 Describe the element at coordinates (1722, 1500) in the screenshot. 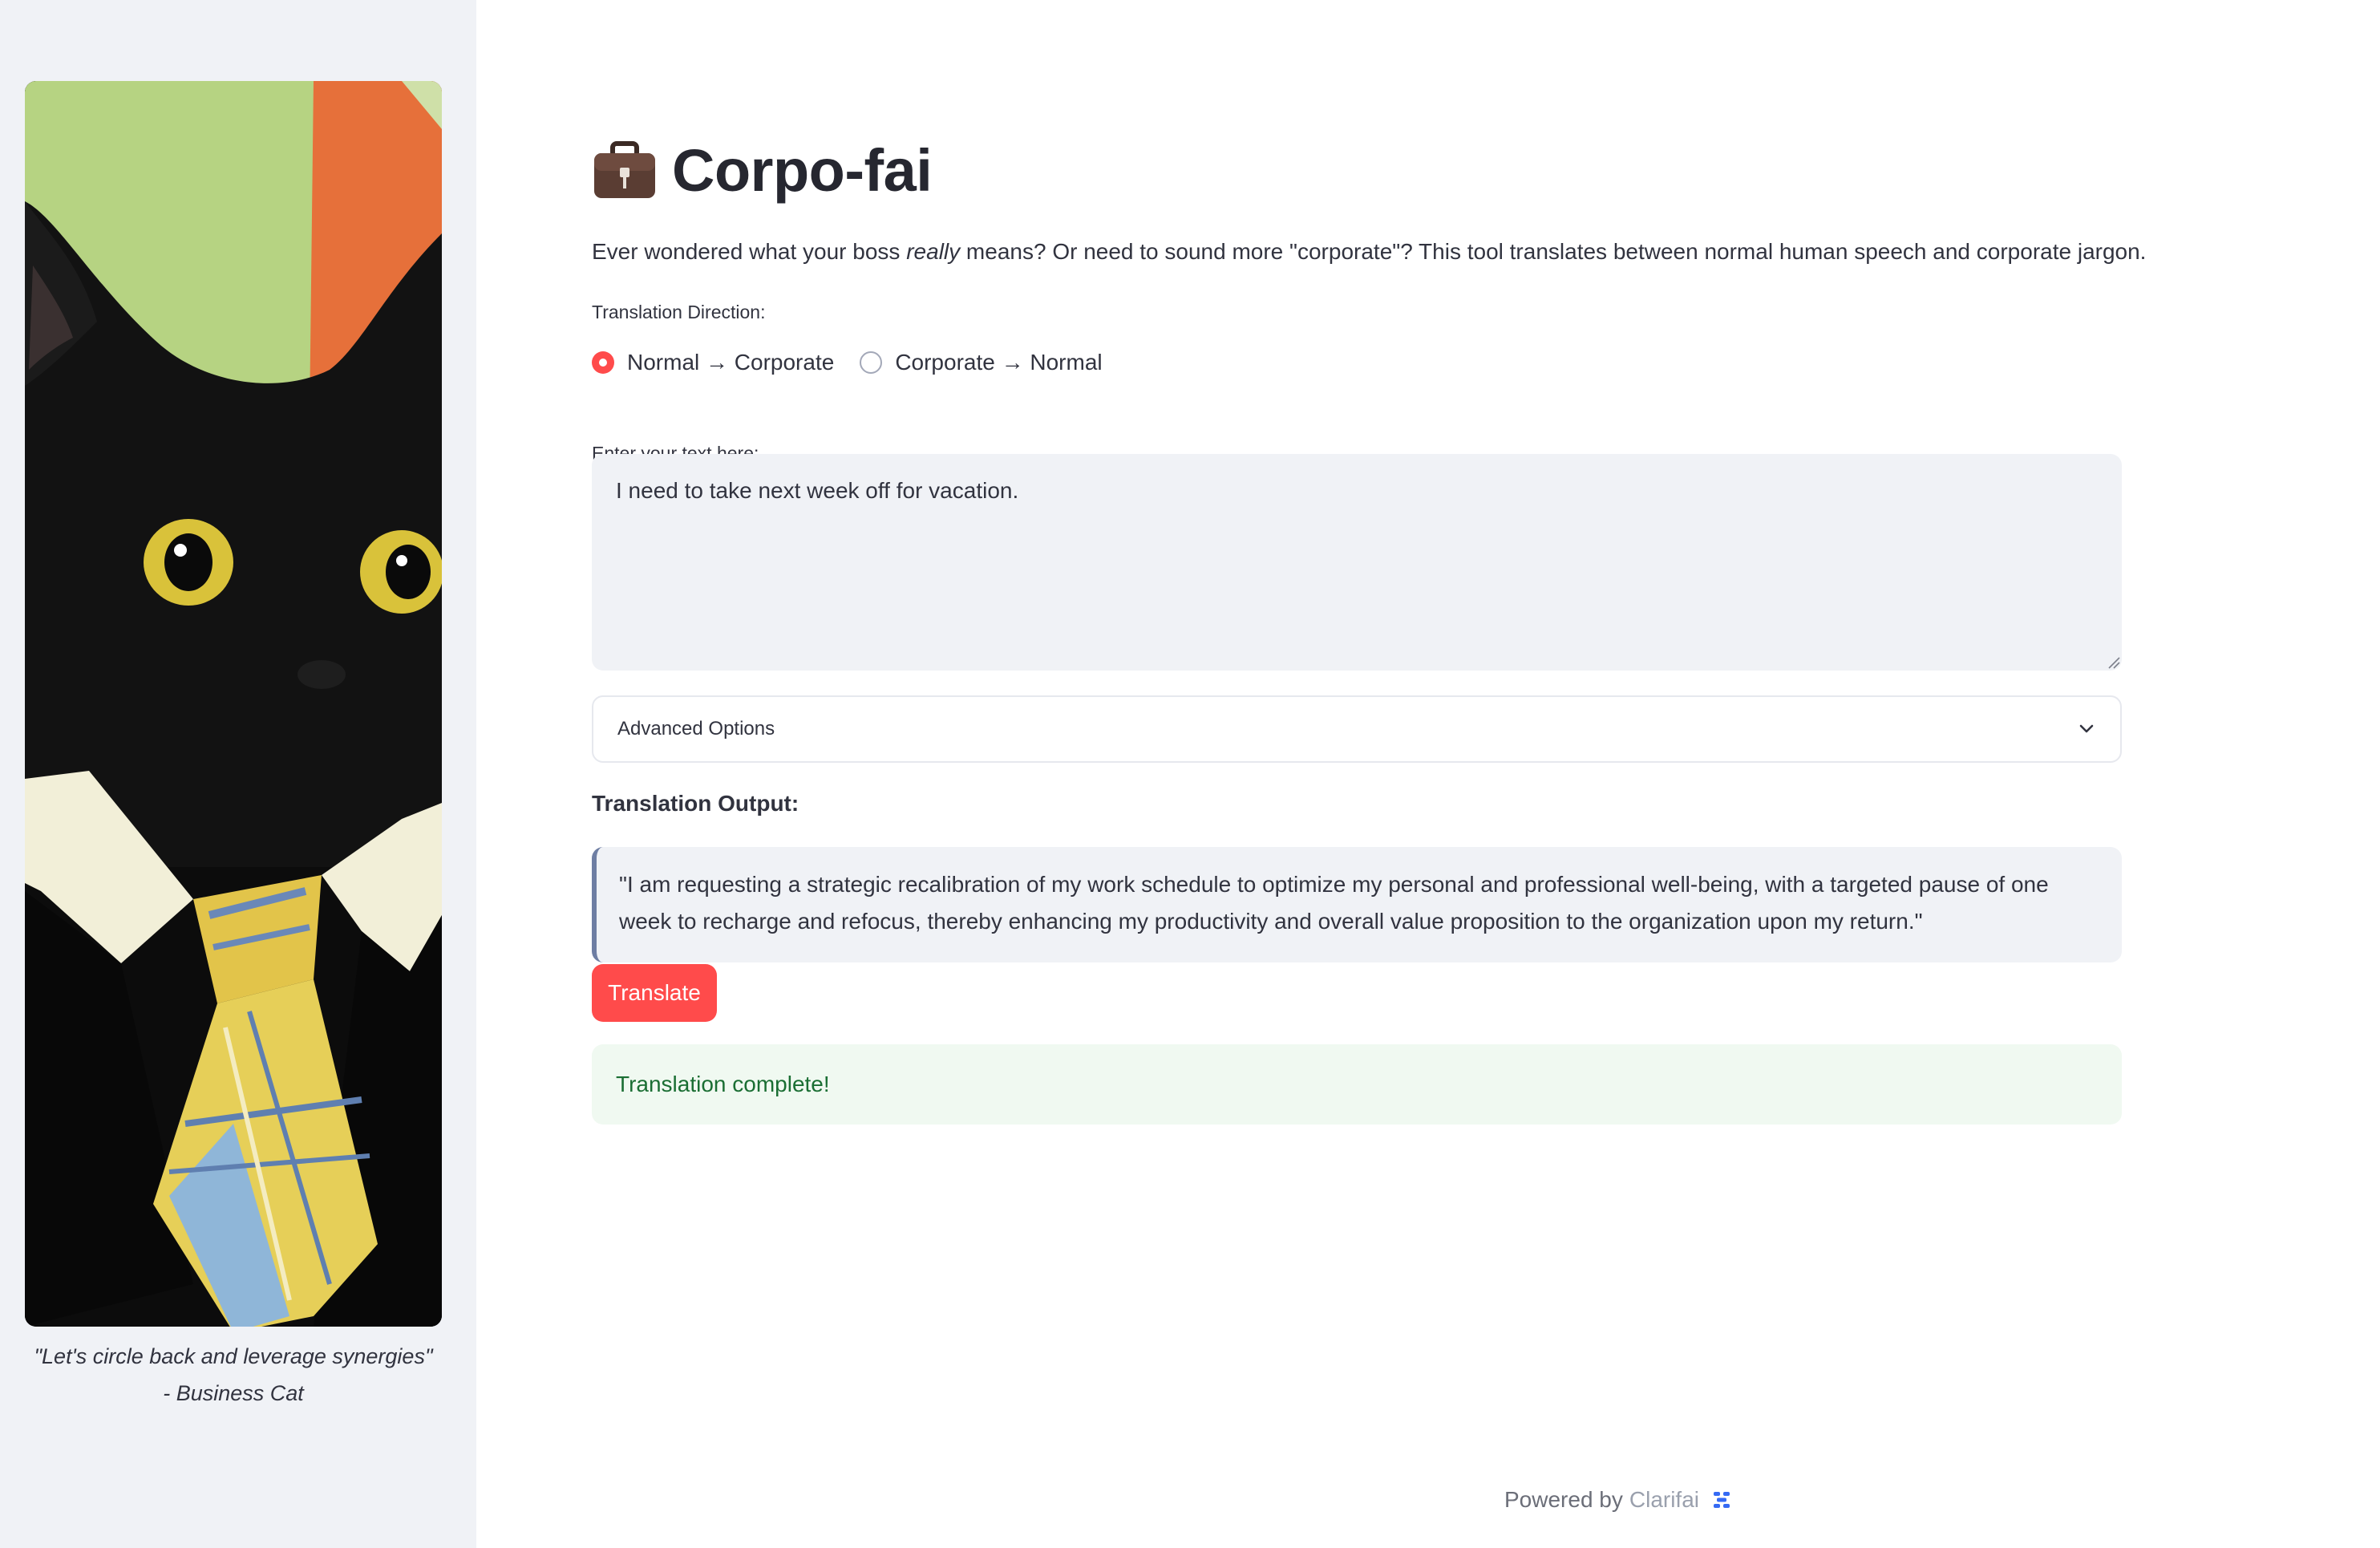

I see `clarifai-logo-icon` at that location.